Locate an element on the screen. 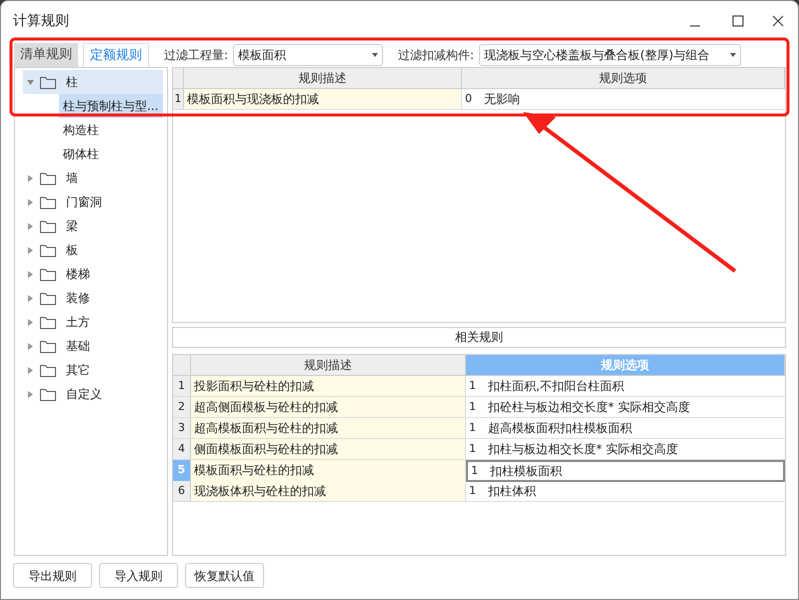  tree-item: 基础 is located at coordinates (93, 346).